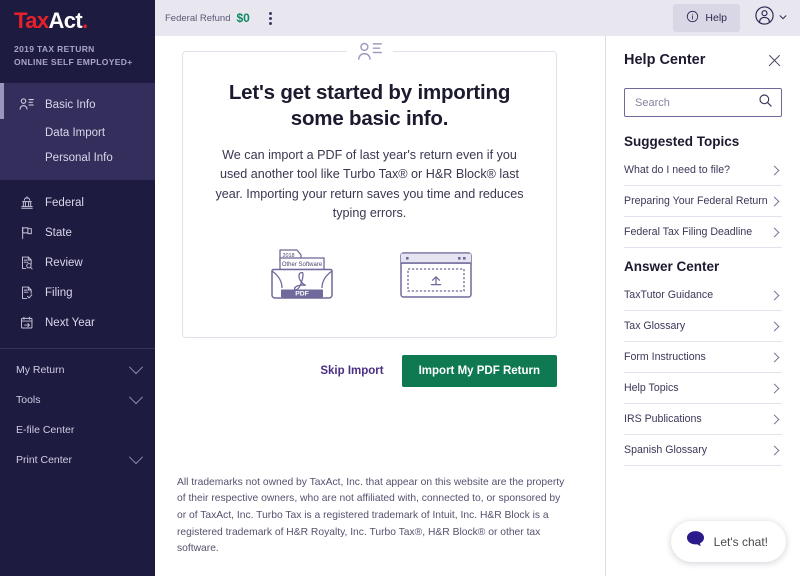 The width and height of the screenshot is (800, 576). Describe the element at coordinates (703, 388) in the screenshot. I see `list-item: Help Topics` at that location.